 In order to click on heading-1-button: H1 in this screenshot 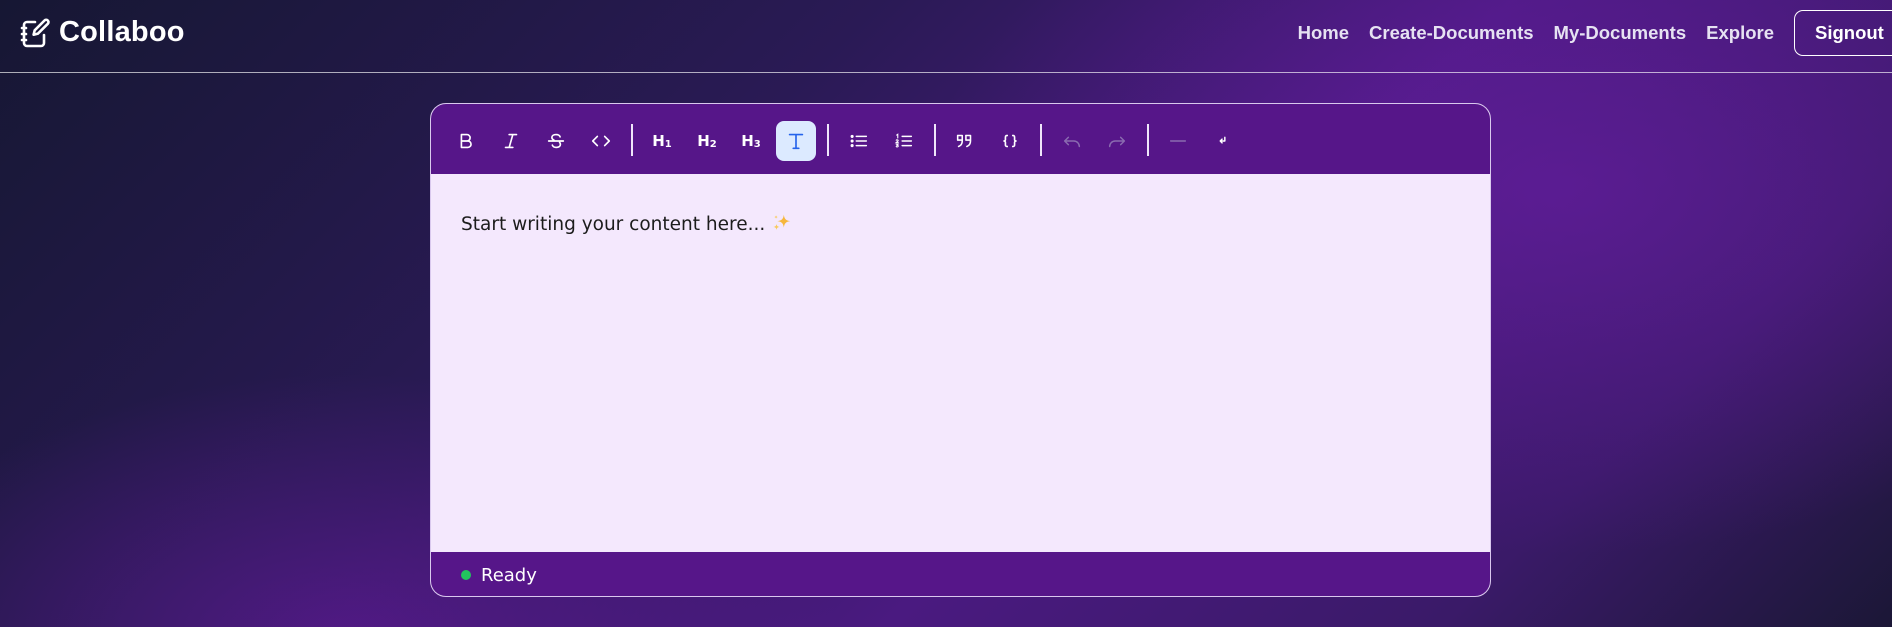, I will do `click(662, 141)`.